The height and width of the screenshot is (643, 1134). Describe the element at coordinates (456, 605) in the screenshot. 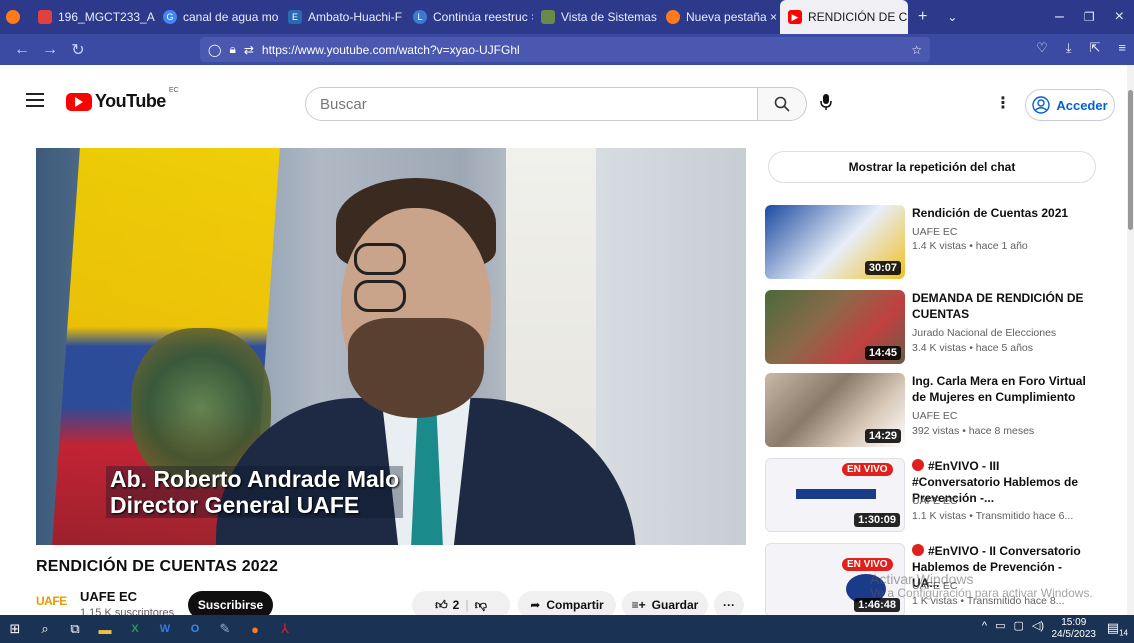

I see `like-count: 2` at that location.